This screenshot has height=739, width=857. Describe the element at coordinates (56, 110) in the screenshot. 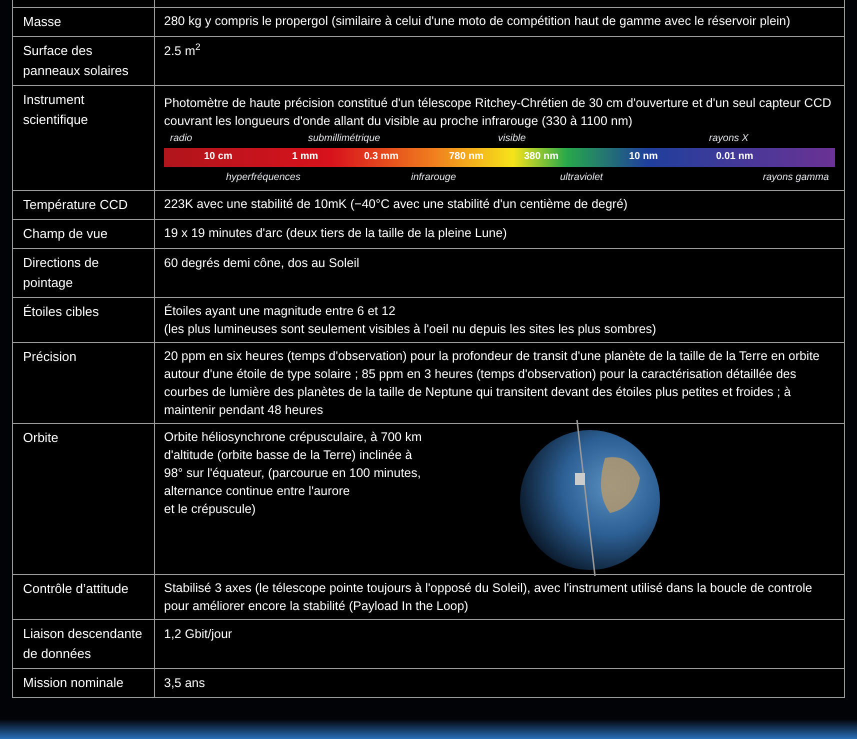

I see `row-label: Instrument scientifique` at that location.